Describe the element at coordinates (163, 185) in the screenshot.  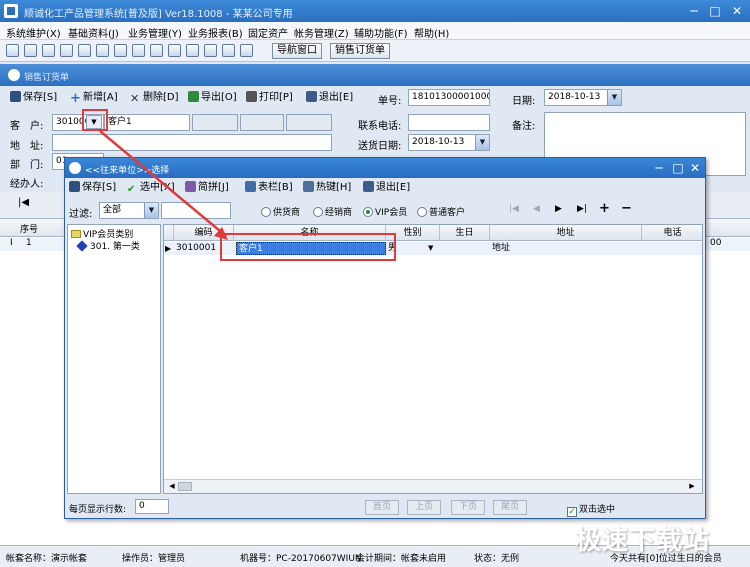
I see `annotation-arrow` at that location.